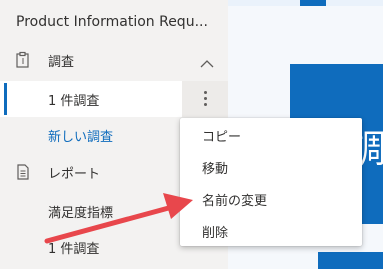 This screenshot has width=383, height=269. Describe the element at coordinates (80, 135) in the screenshot. I see `new-survey-link: 新しい調査` at that location.